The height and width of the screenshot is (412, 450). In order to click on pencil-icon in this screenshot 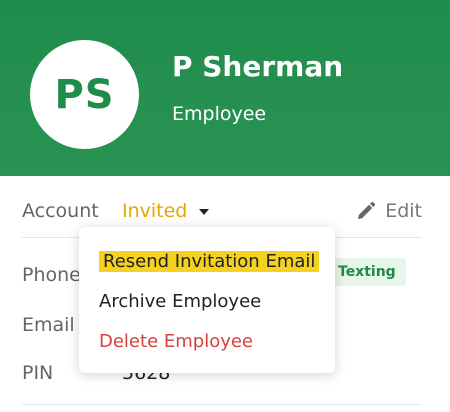, I will do `click(367, 210)`.